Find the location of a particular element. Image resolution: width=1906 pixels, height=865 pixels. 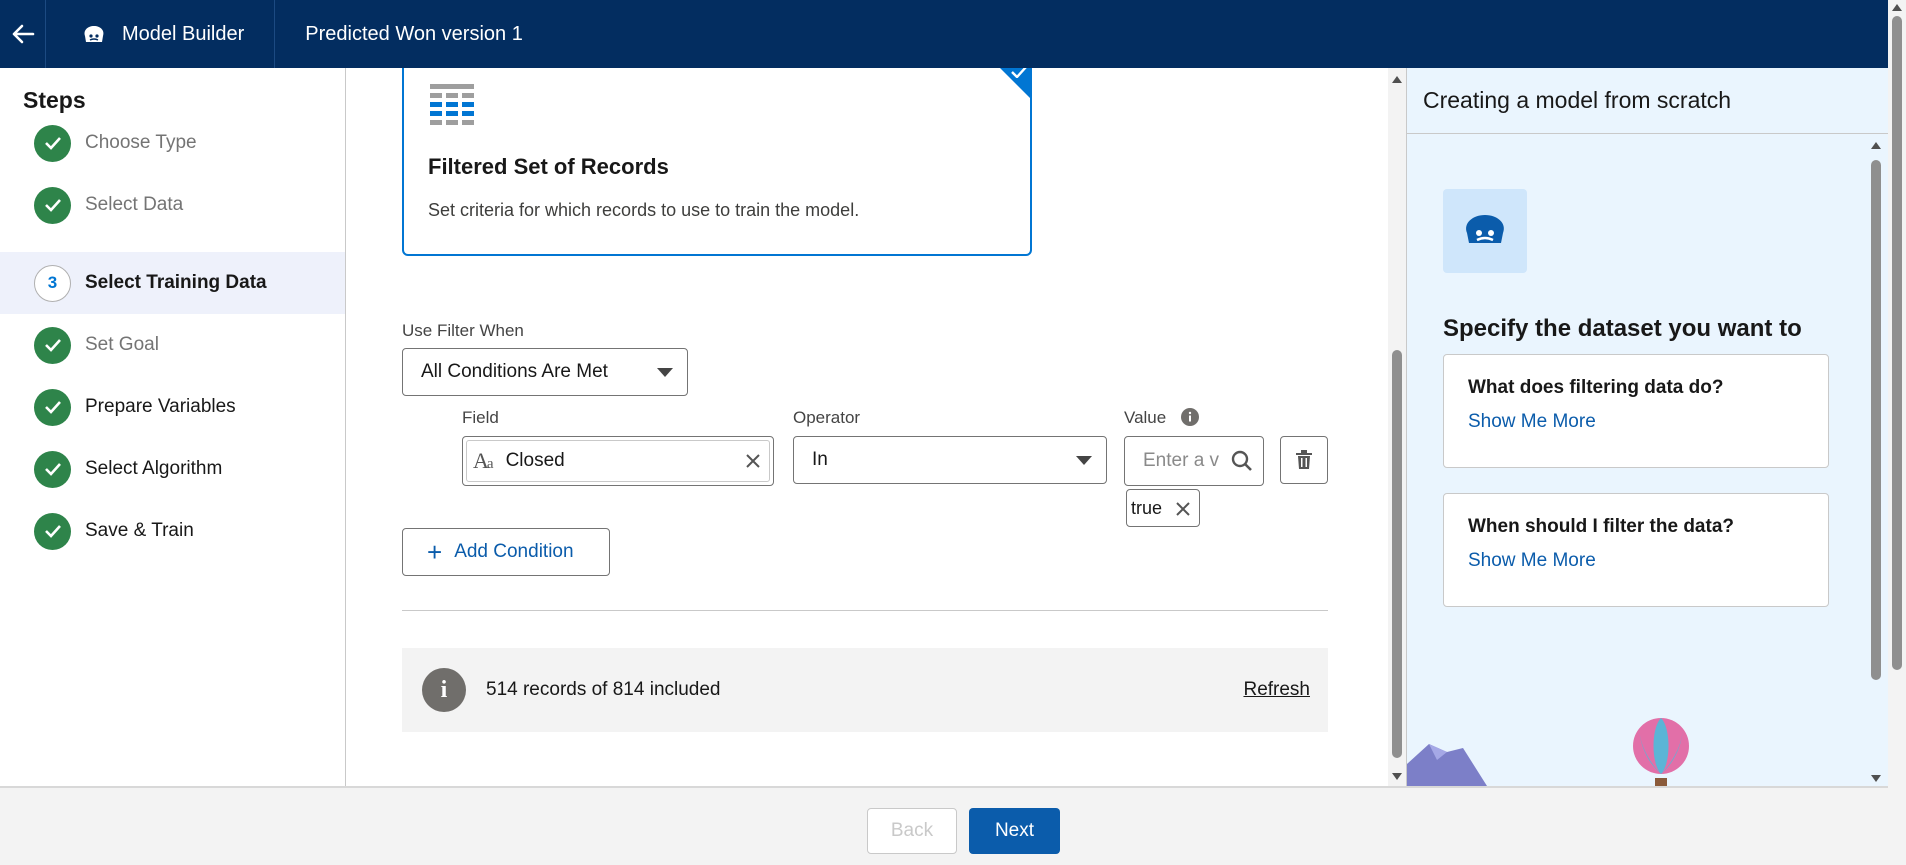

operator-value: In is located at coordinates (820, 459).